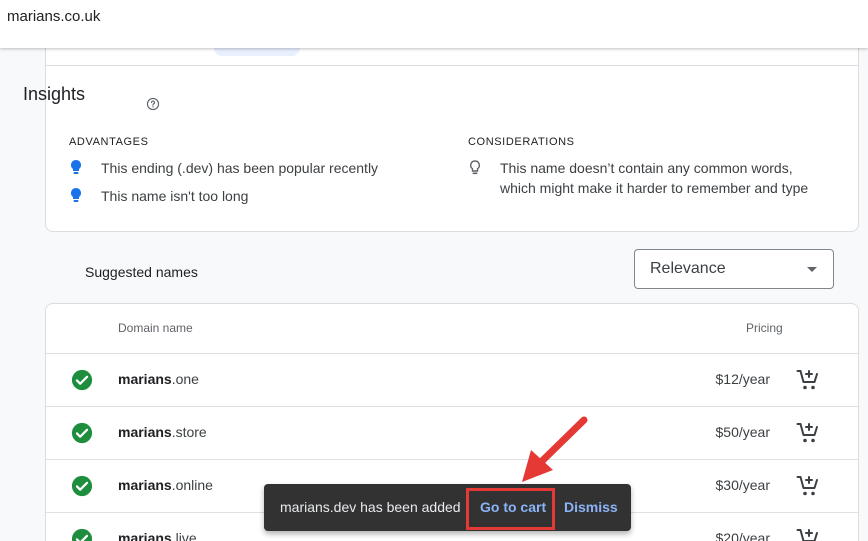 This screenshot has height=541, width=868. I want to click on table-row: marians.one $12/year, so click(452, 379).